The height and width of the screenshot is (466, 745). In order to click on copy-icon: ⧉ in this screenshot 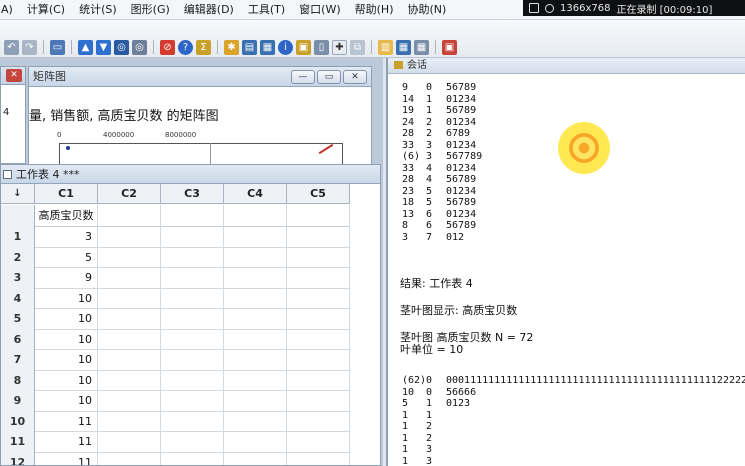, I will do `click(357, 47)`.